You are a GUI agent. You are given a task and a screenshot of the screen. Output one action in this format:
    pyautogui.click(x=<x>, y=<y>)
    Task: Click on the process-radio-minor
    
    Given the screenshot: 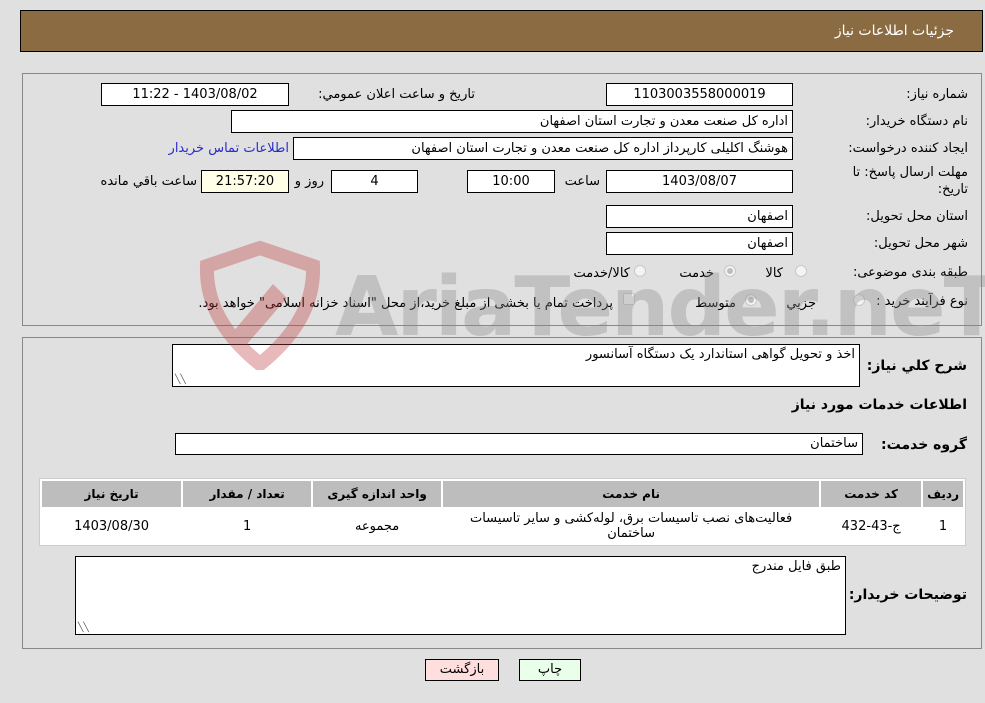 What is the action you would take?
    pyautogui.click(x=859, y=300)
    